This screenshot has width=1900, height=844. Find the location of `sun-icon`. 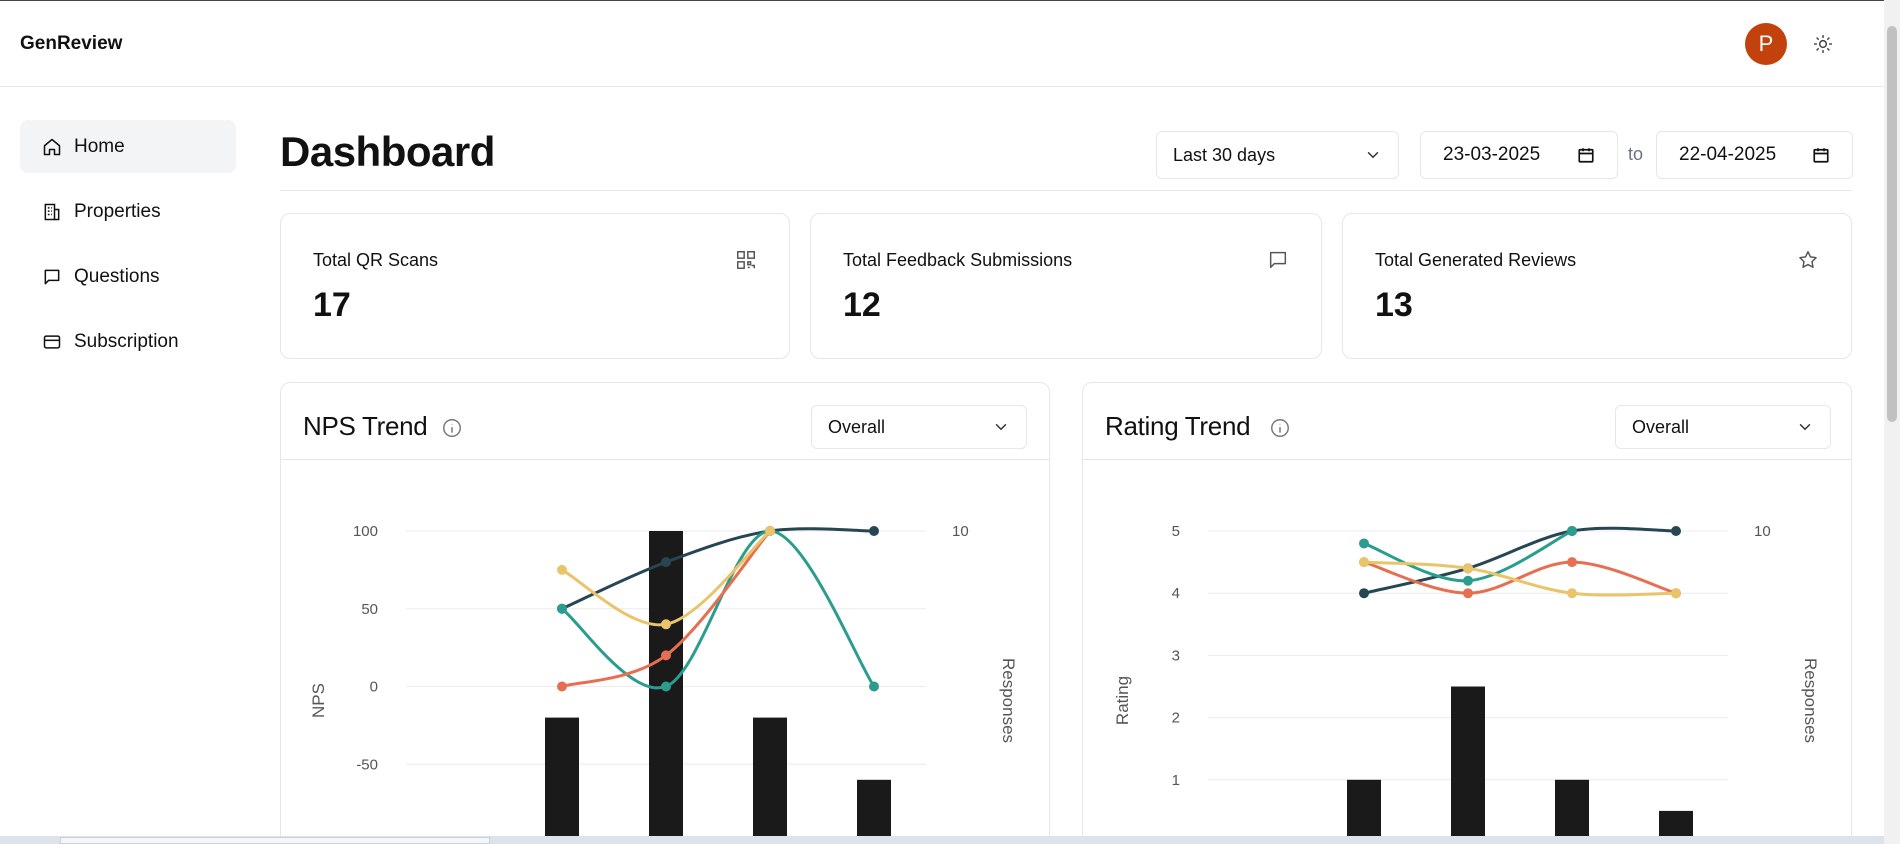

sun-icon is located at coordinates (1823, 44).